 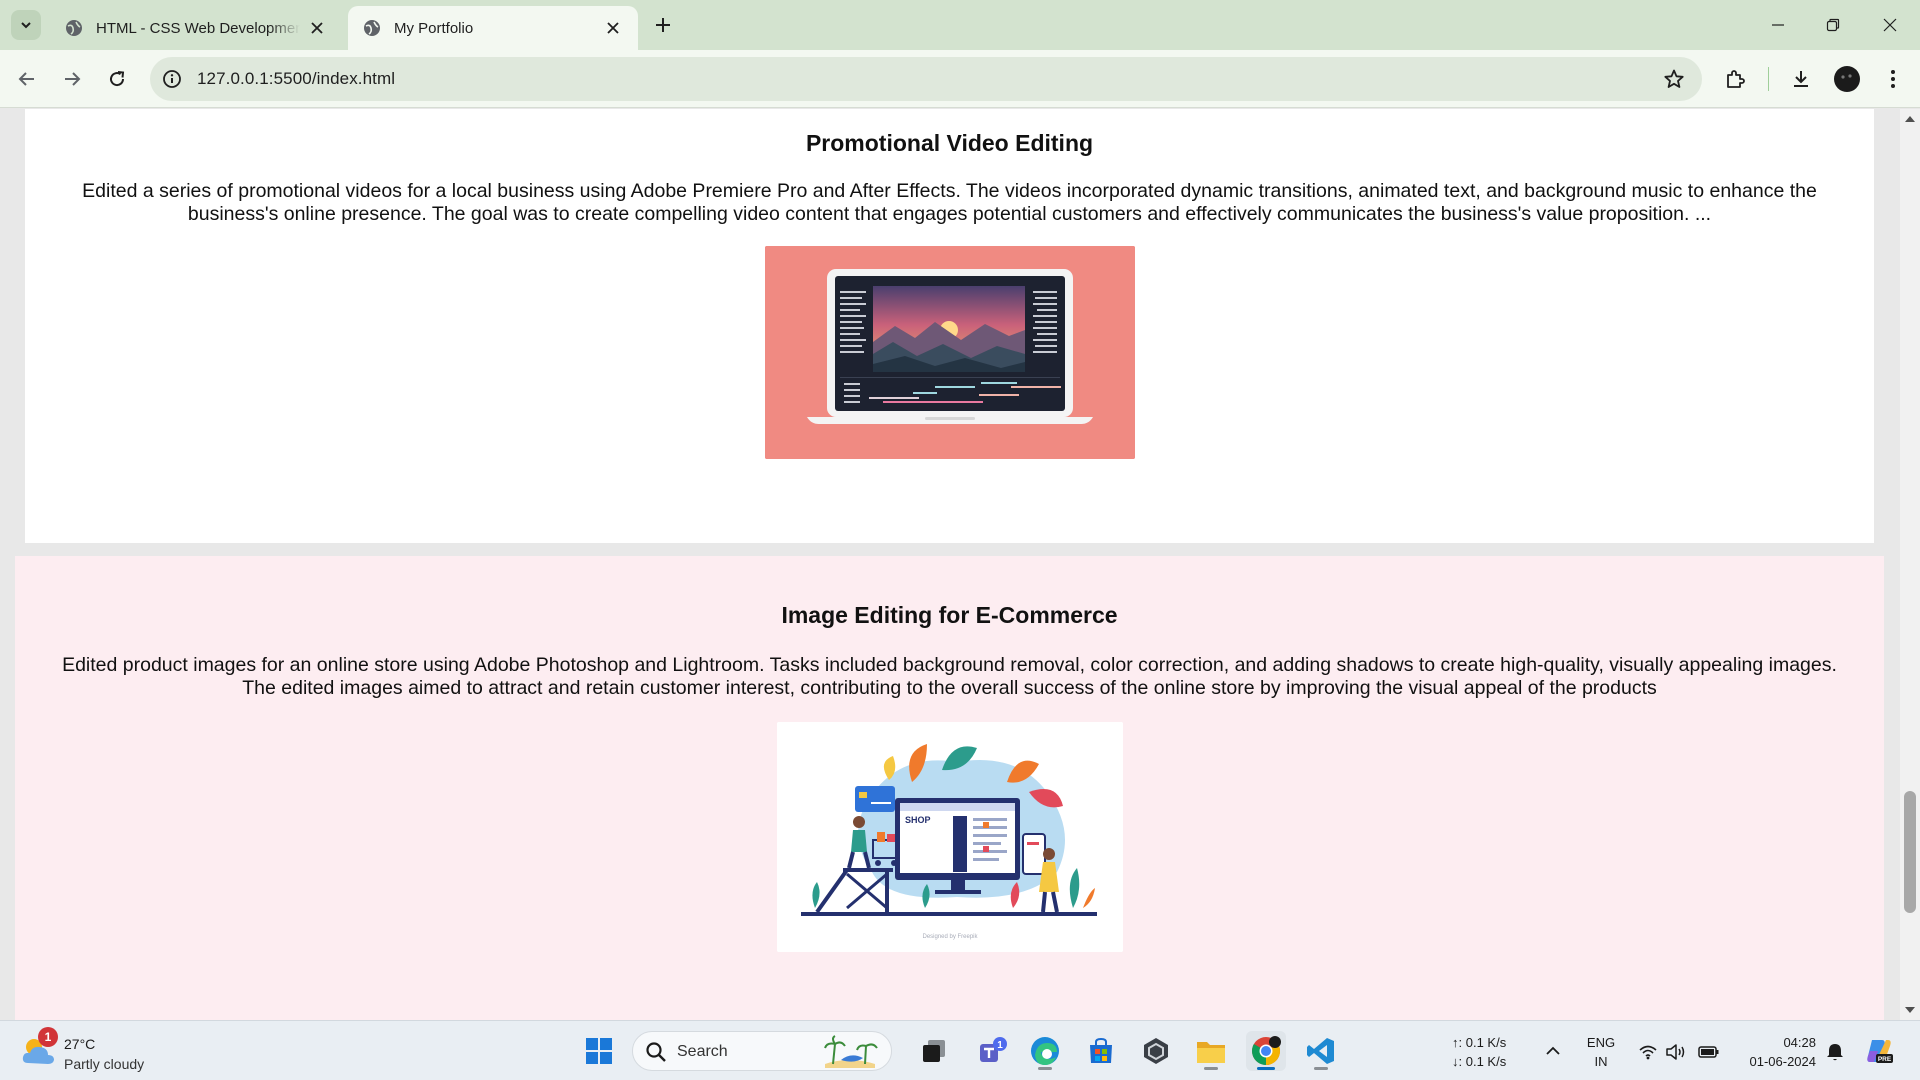 I want to click on show-hidden-icons-button, so click(x=1553, y=1051).